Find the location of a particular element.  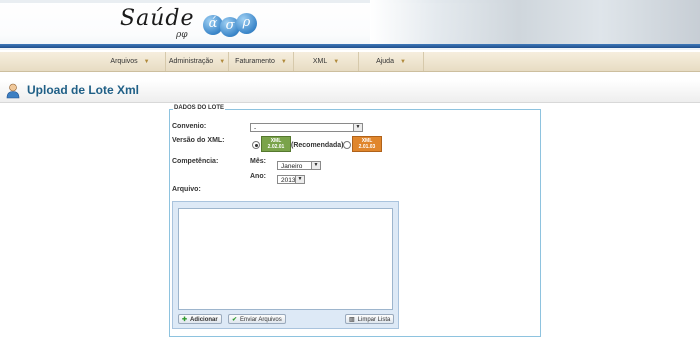

send-label: Enviar Arquivos is located at coordinates (261, 320).